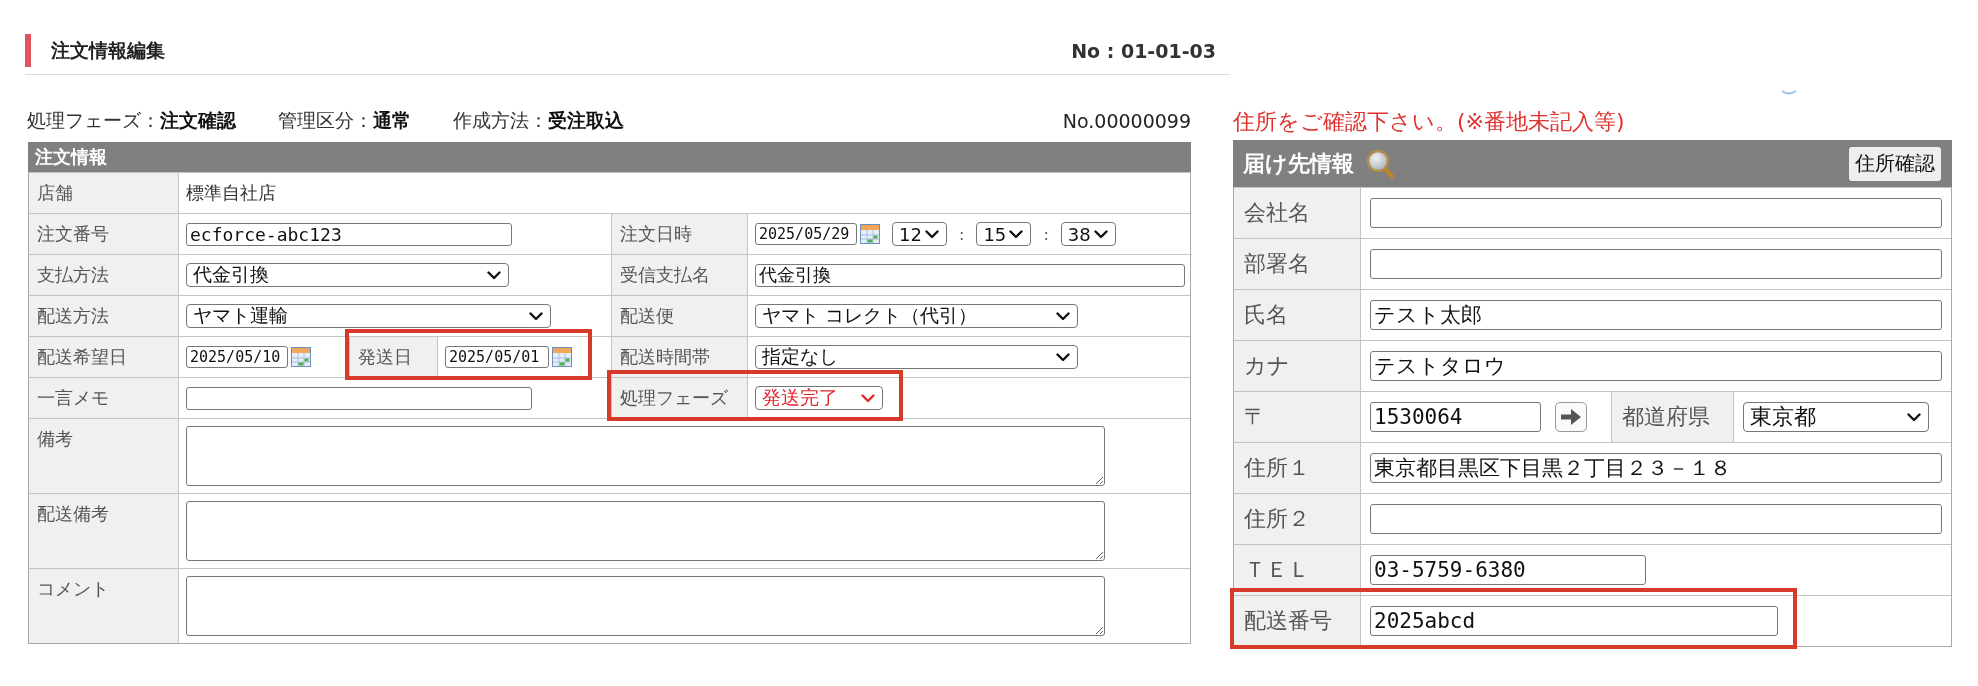 Image resolution: width=1978 pixels, height=686 pixels. I want to click on field-label: 氏名, so click(1297, 314).